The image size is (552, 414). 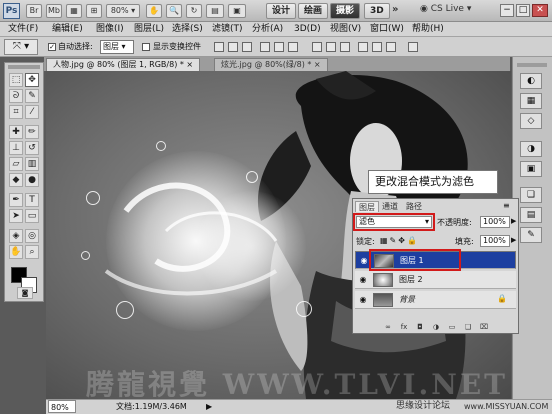 What do you see at coordinates (16, 164) in the screenshot?
I see `eraser-tool-icon: ▱` at bounding box center [16, 164].